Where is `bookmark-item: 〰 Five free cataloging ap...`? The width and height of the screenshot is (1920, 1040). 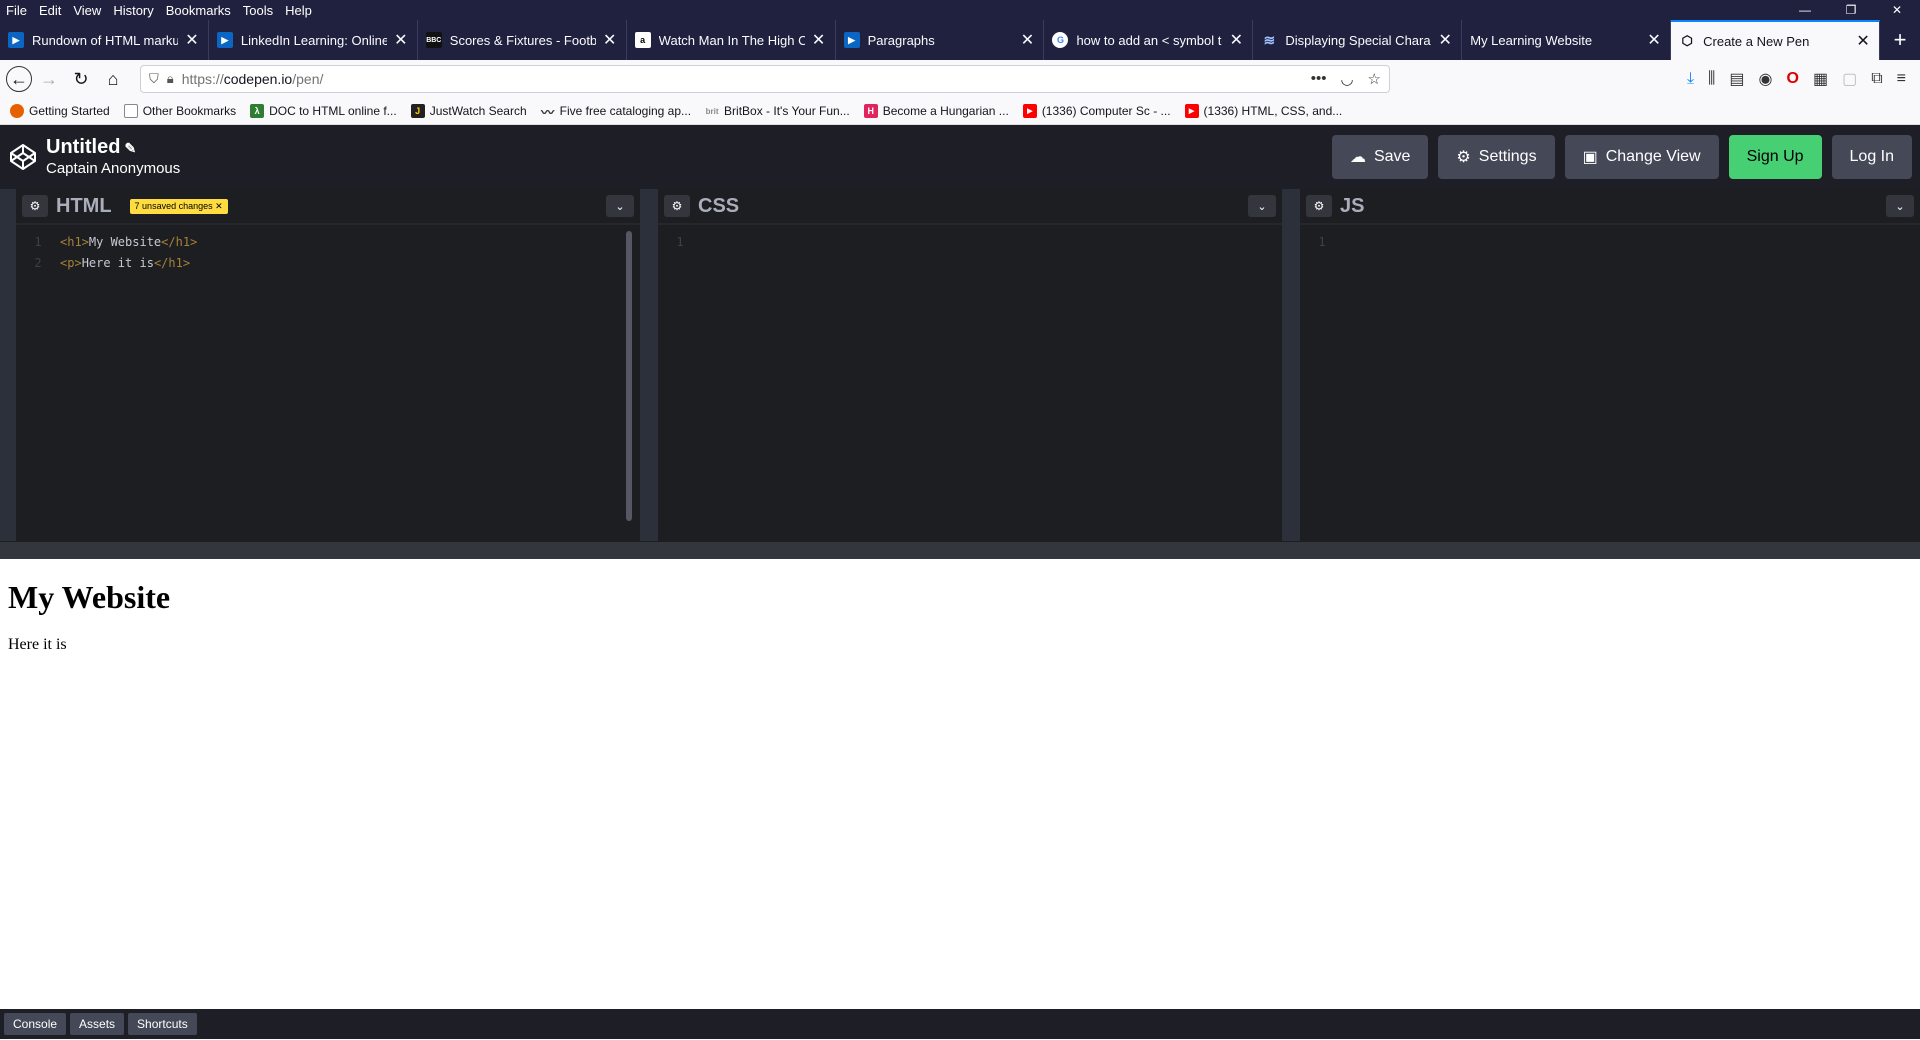
bookmark-item: 〰 Five free cataloging ap... is located at coordinates (616, 112).